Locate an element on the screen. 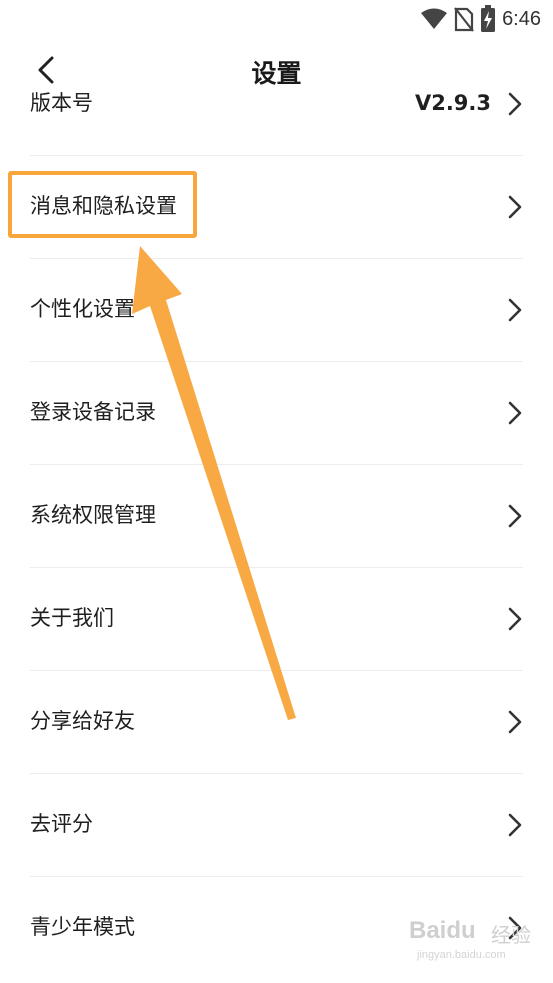  watermark-jingyan: 经验 is located at coordinates (511, 935).